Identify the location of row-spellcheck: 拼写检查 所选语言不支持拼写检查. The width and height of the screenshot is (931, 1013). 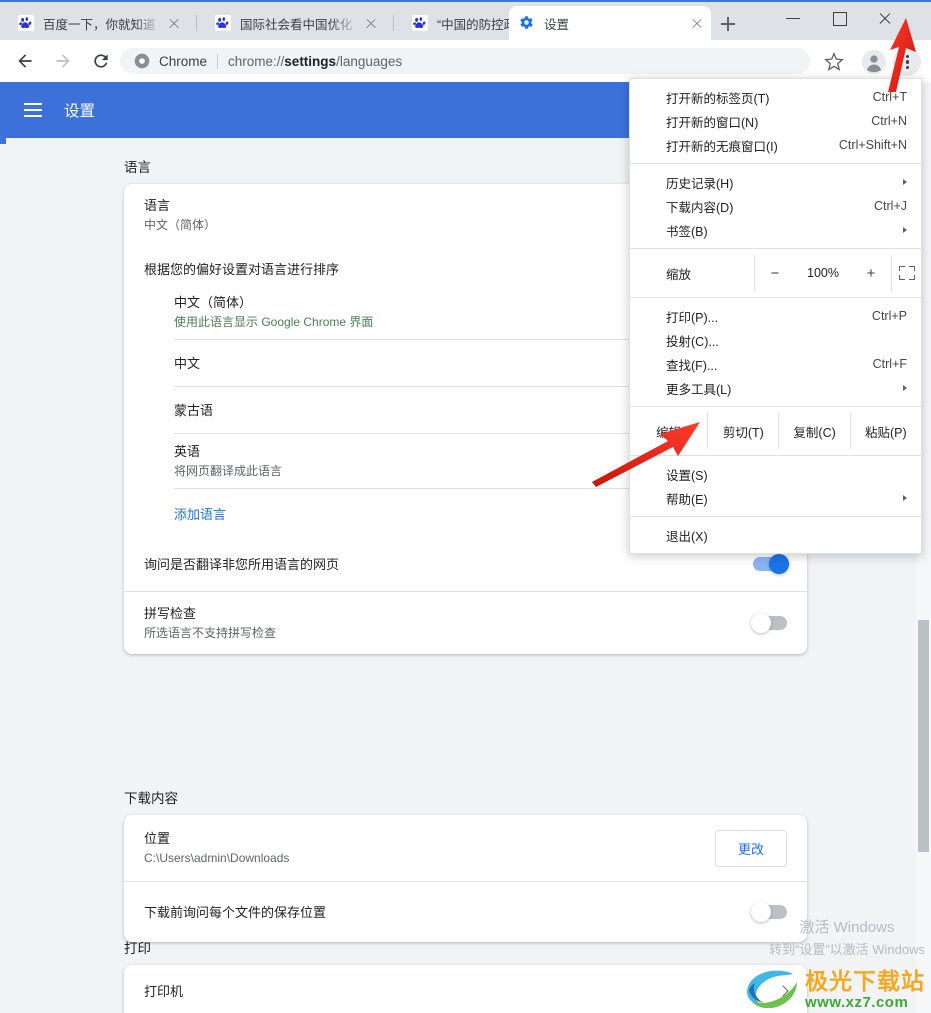
(465, 623).